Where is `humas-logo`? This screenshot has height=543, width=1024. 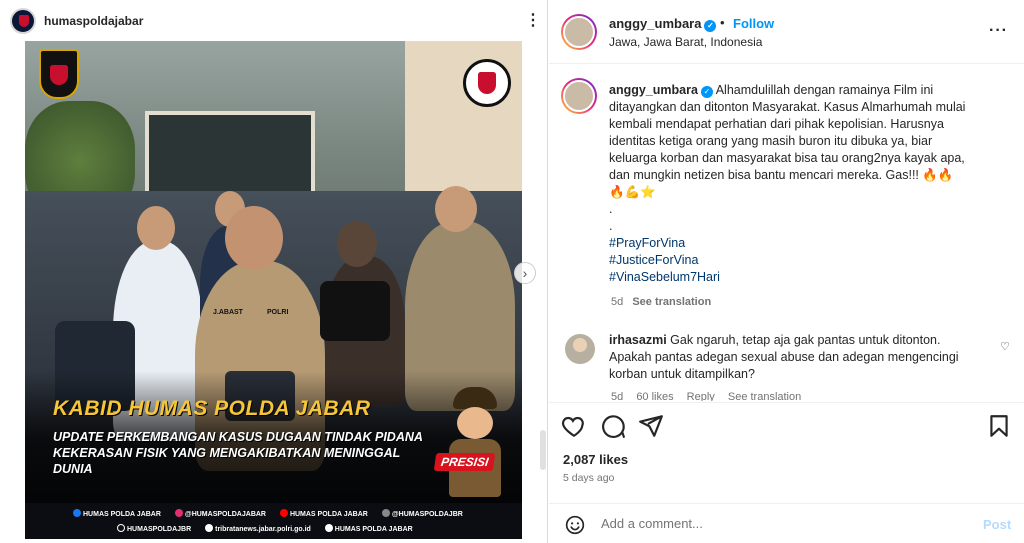
humas-logo is located at coordinates (487, 83).